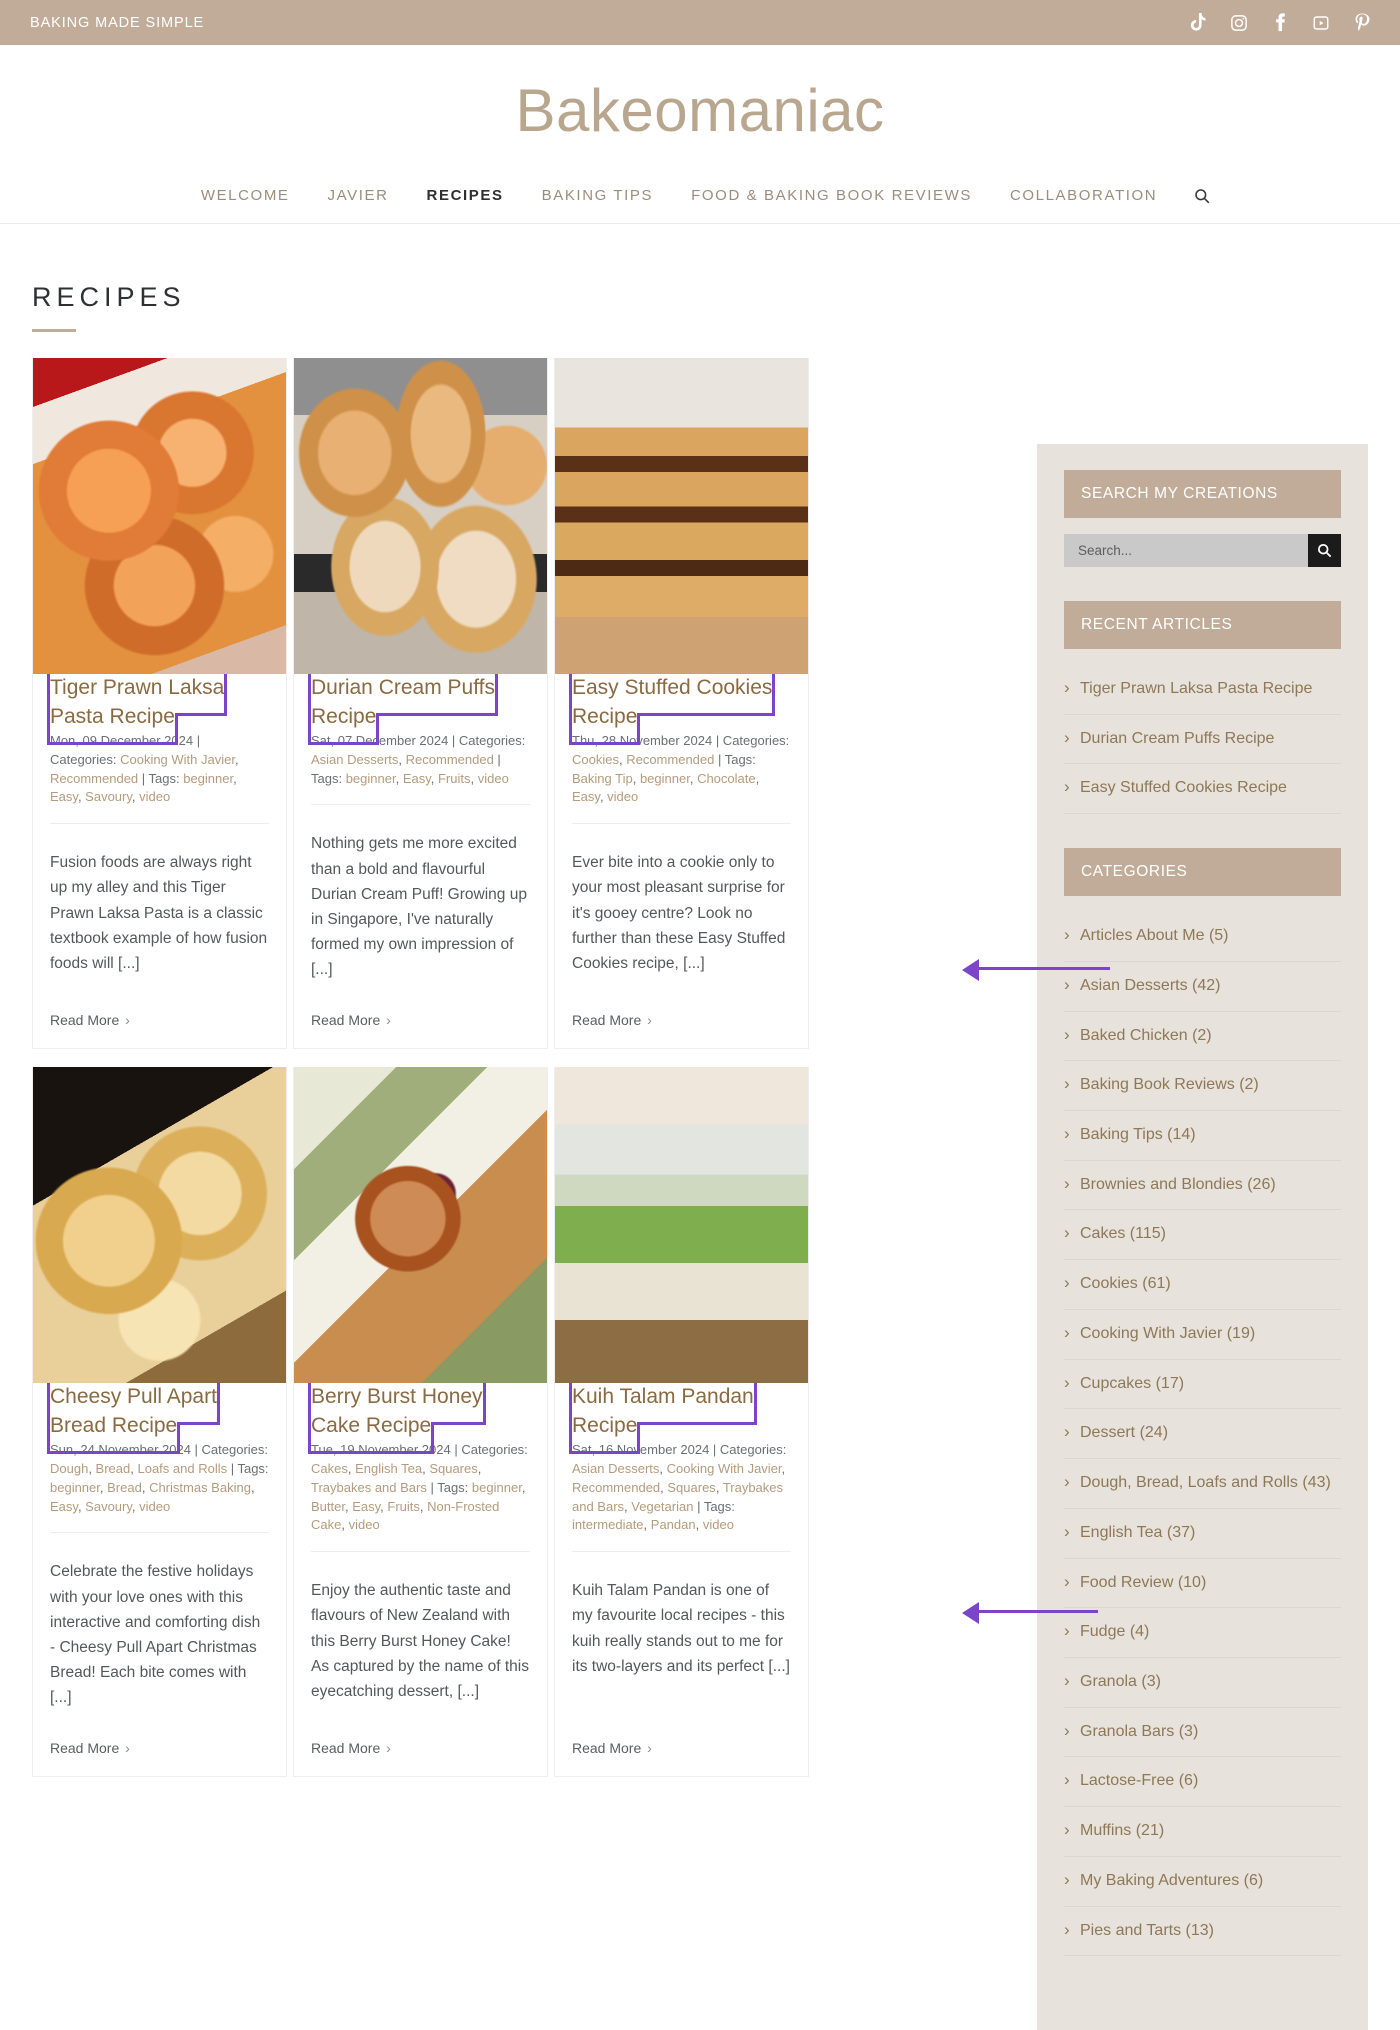 The width and height of the screenshot is (1400, 2030). What do you see at coordinates (1202, 1881) in the screenshot?
I see `category-link: My Baking Adventures (6)` at bounding box center [1202, 1881].